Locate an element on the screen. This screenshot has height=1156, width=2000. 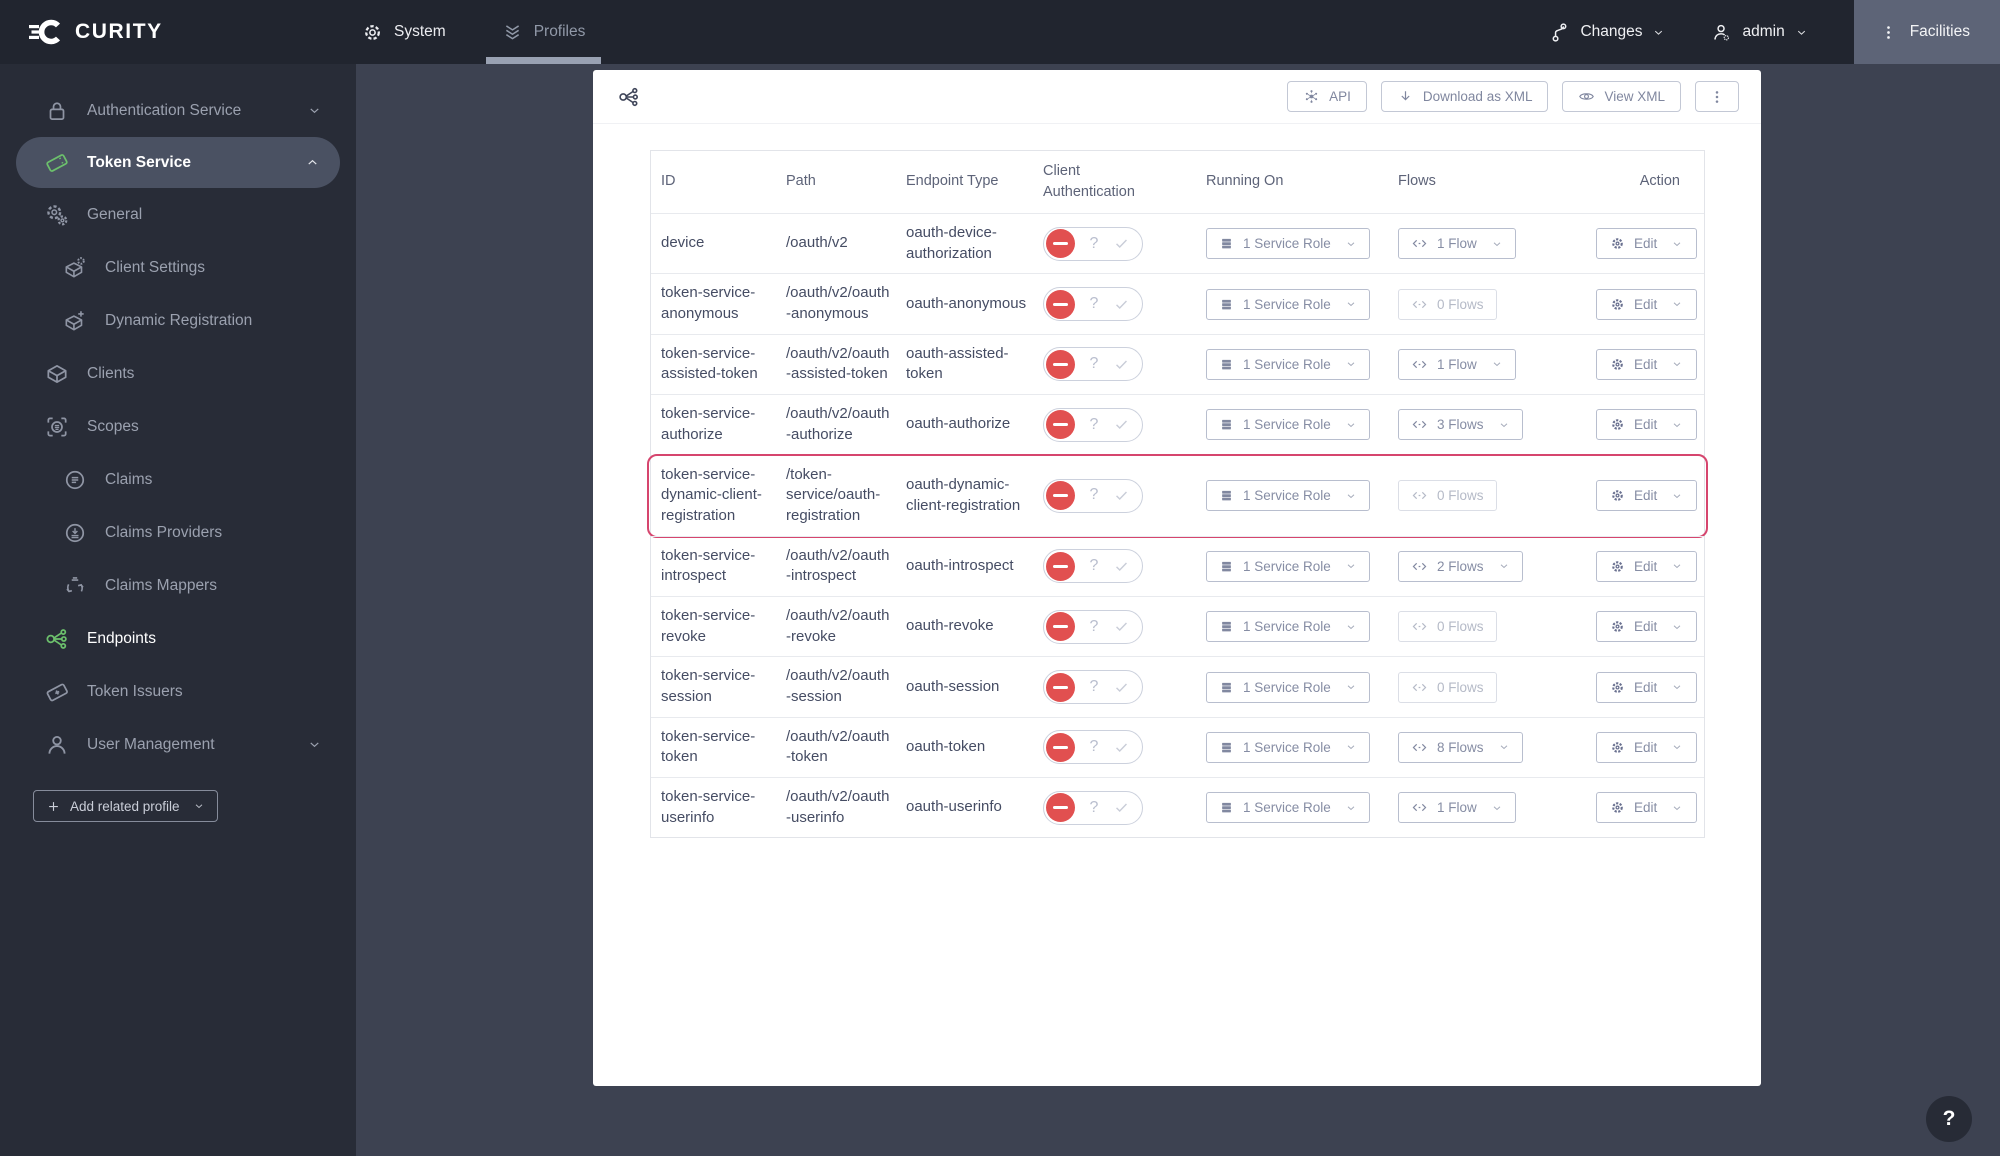
lock-icon is located at coordinates (57, 111).